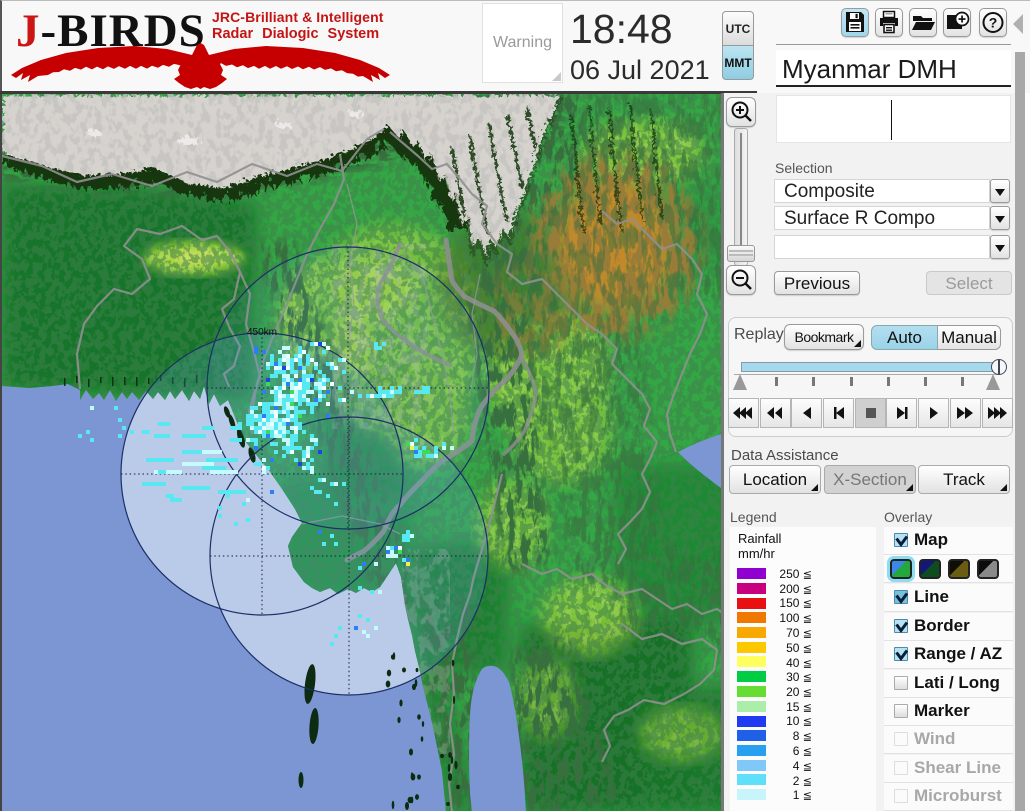 The height and width of the screenshot is (811, 1030). Describe the element at coordinates (262, 332) in the screenshot. I see `svg-text: 450km` at that location.